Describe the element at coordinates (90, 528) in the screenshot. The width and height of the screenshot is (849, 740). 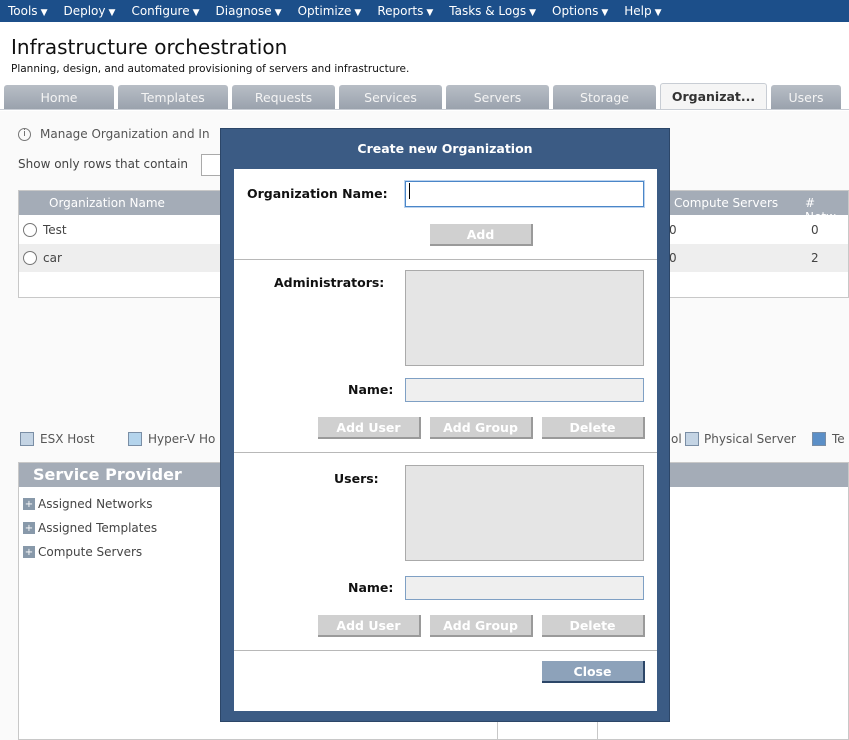
I see `tree-item-assigned-templates: + Assigned Templates` at that location.